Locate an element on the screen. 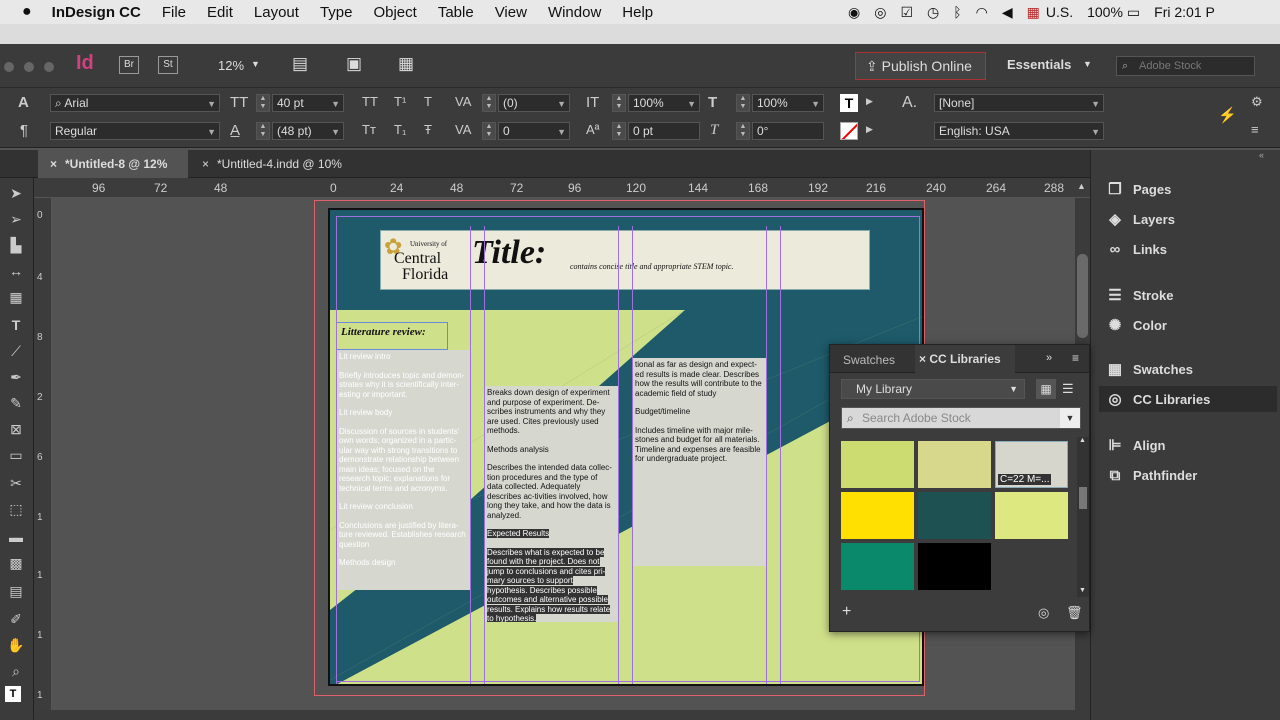  direct-selection-tool-icon: ➢ is located at coordinates (16, 219).